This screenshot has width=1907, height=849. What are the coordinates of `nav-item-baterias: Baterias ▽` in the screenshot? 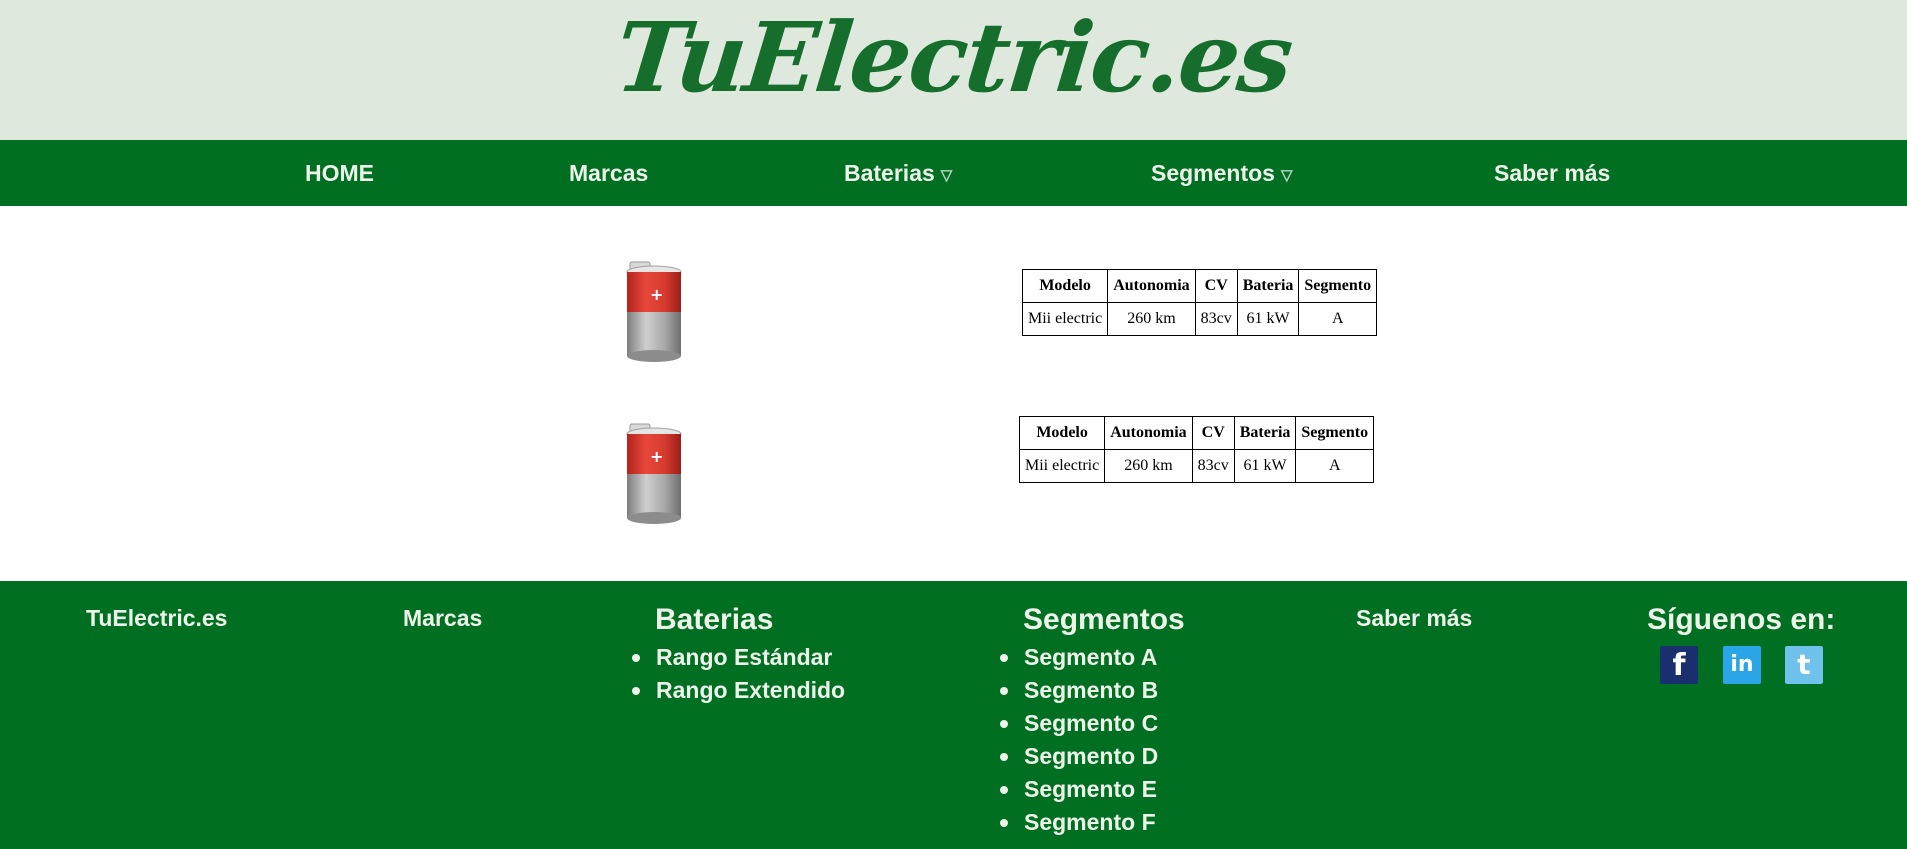 It's located at (898, 173).